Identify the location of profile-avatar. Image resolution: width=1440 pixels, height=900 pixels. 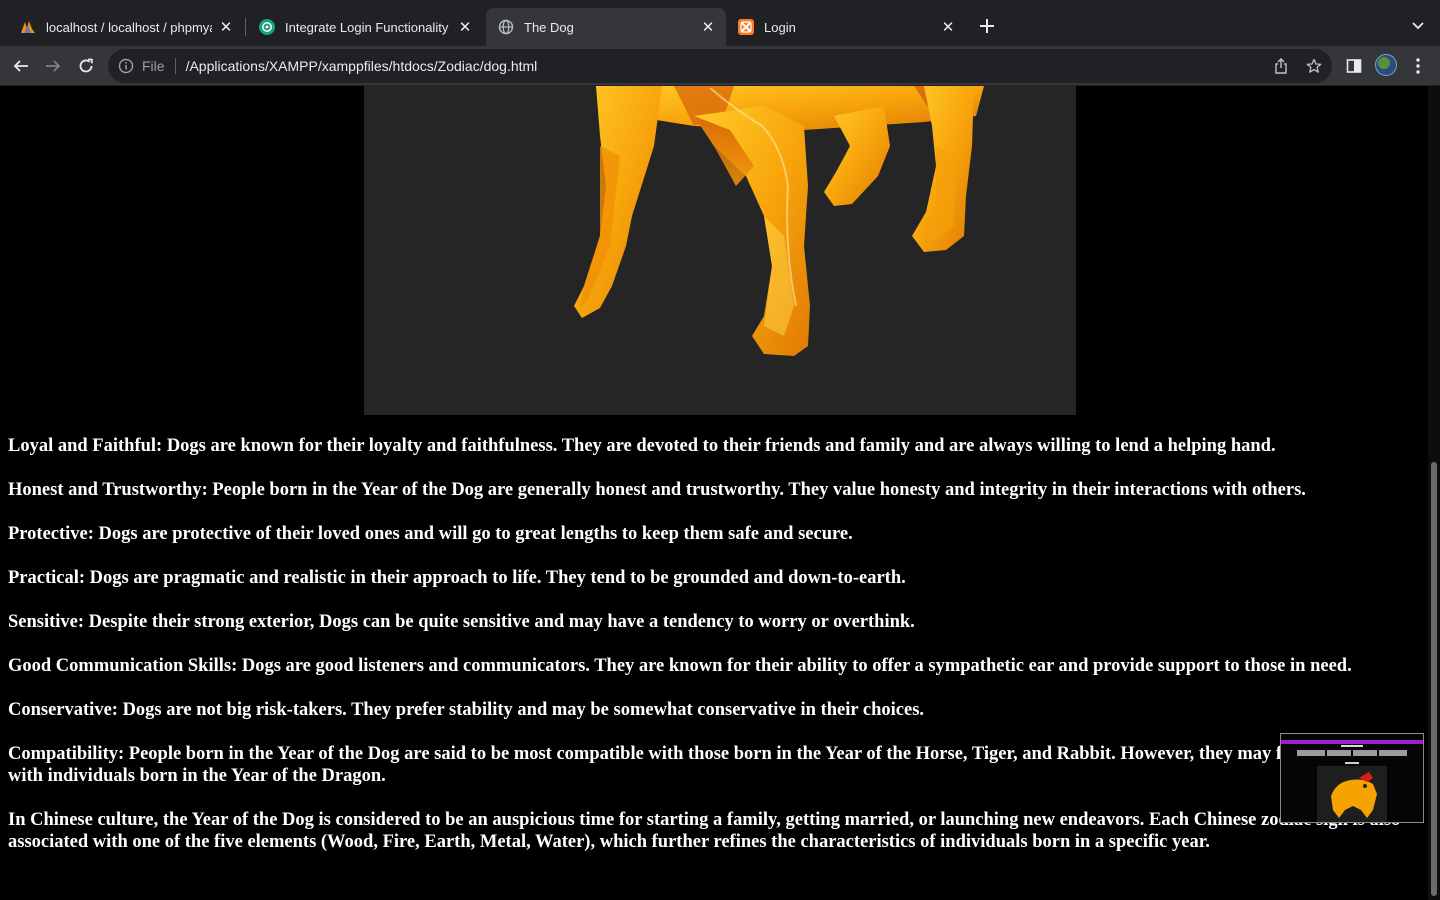
(1386, 65).